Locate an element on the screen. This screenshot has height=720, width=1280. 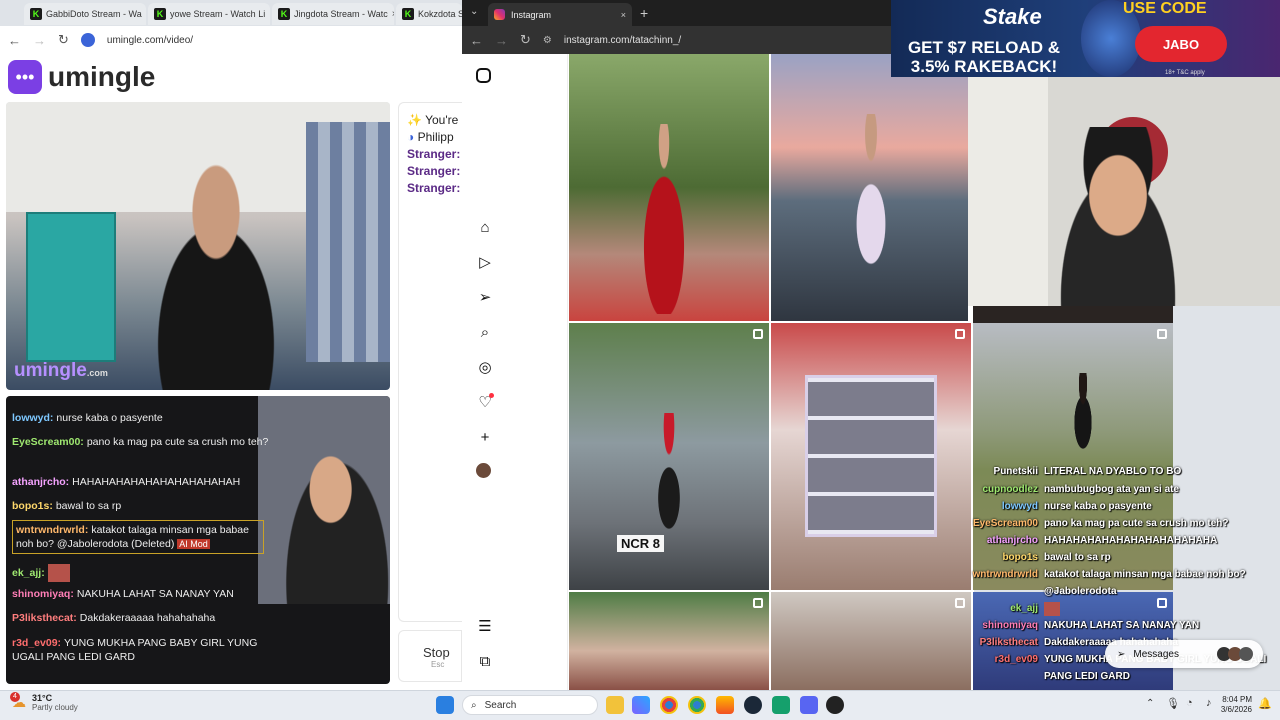
start-button-icon is located at coordinates (445, 705).